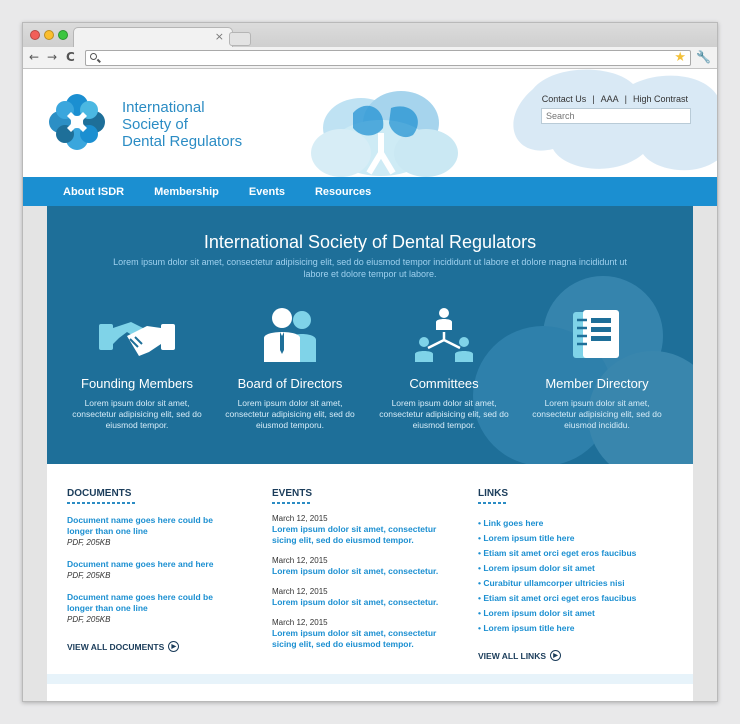  Describe the element at coordinates (35, 453) in the screenshot. I see `page-gutter-left` at that location.